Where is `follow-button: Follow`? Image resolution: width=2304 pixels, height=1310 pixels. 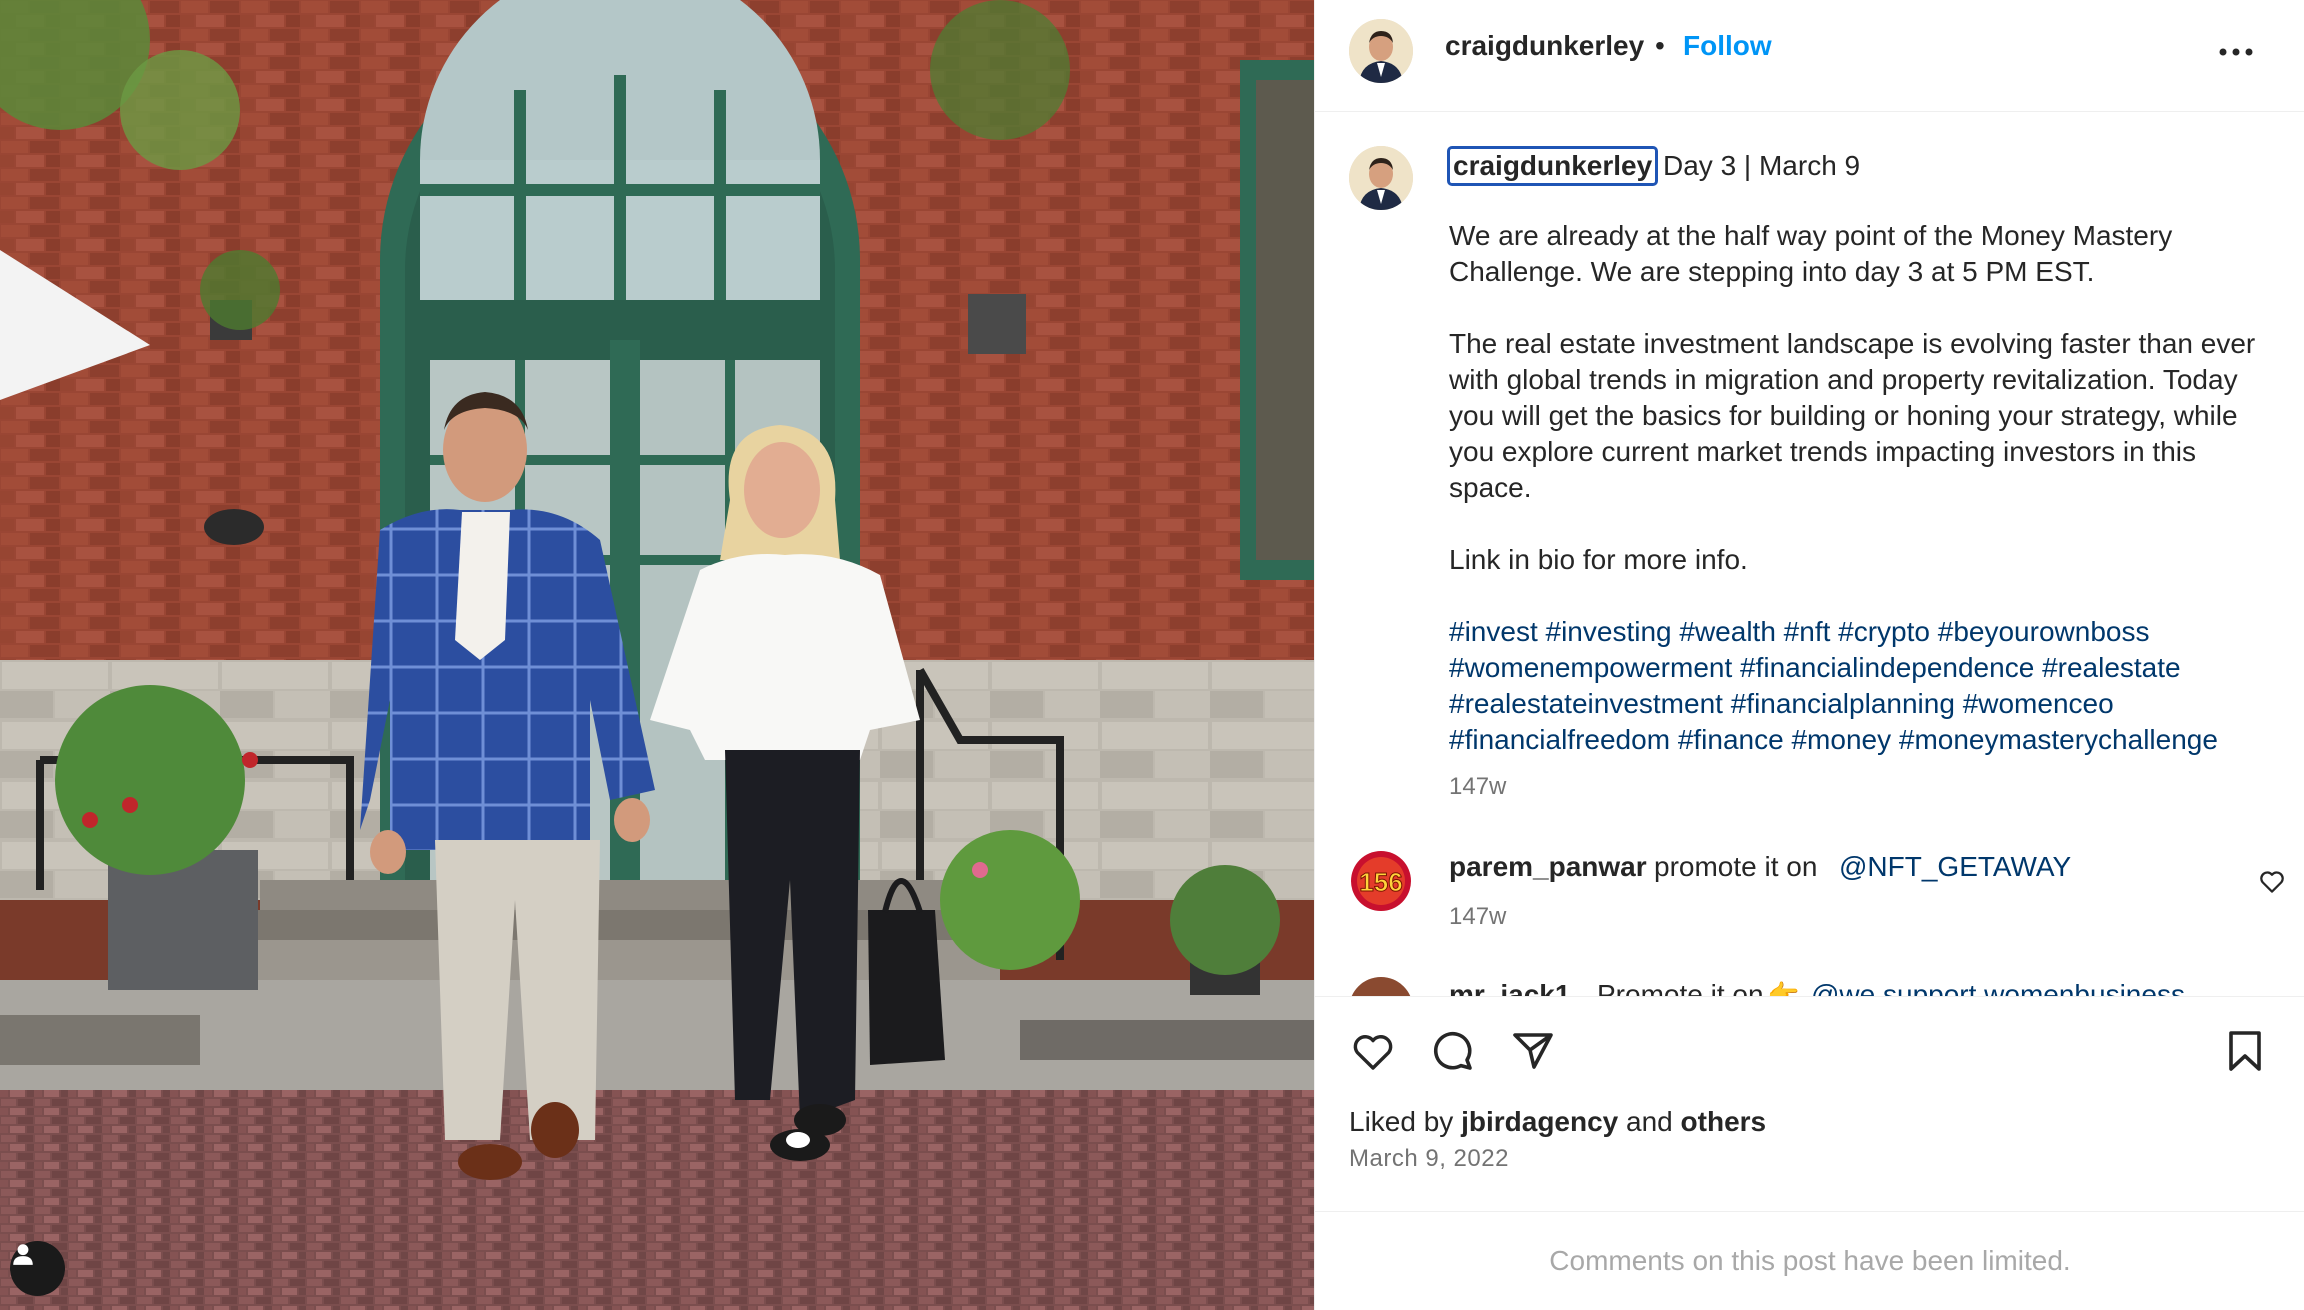
follow-button: Follow is located at coordinates (1727, 46).